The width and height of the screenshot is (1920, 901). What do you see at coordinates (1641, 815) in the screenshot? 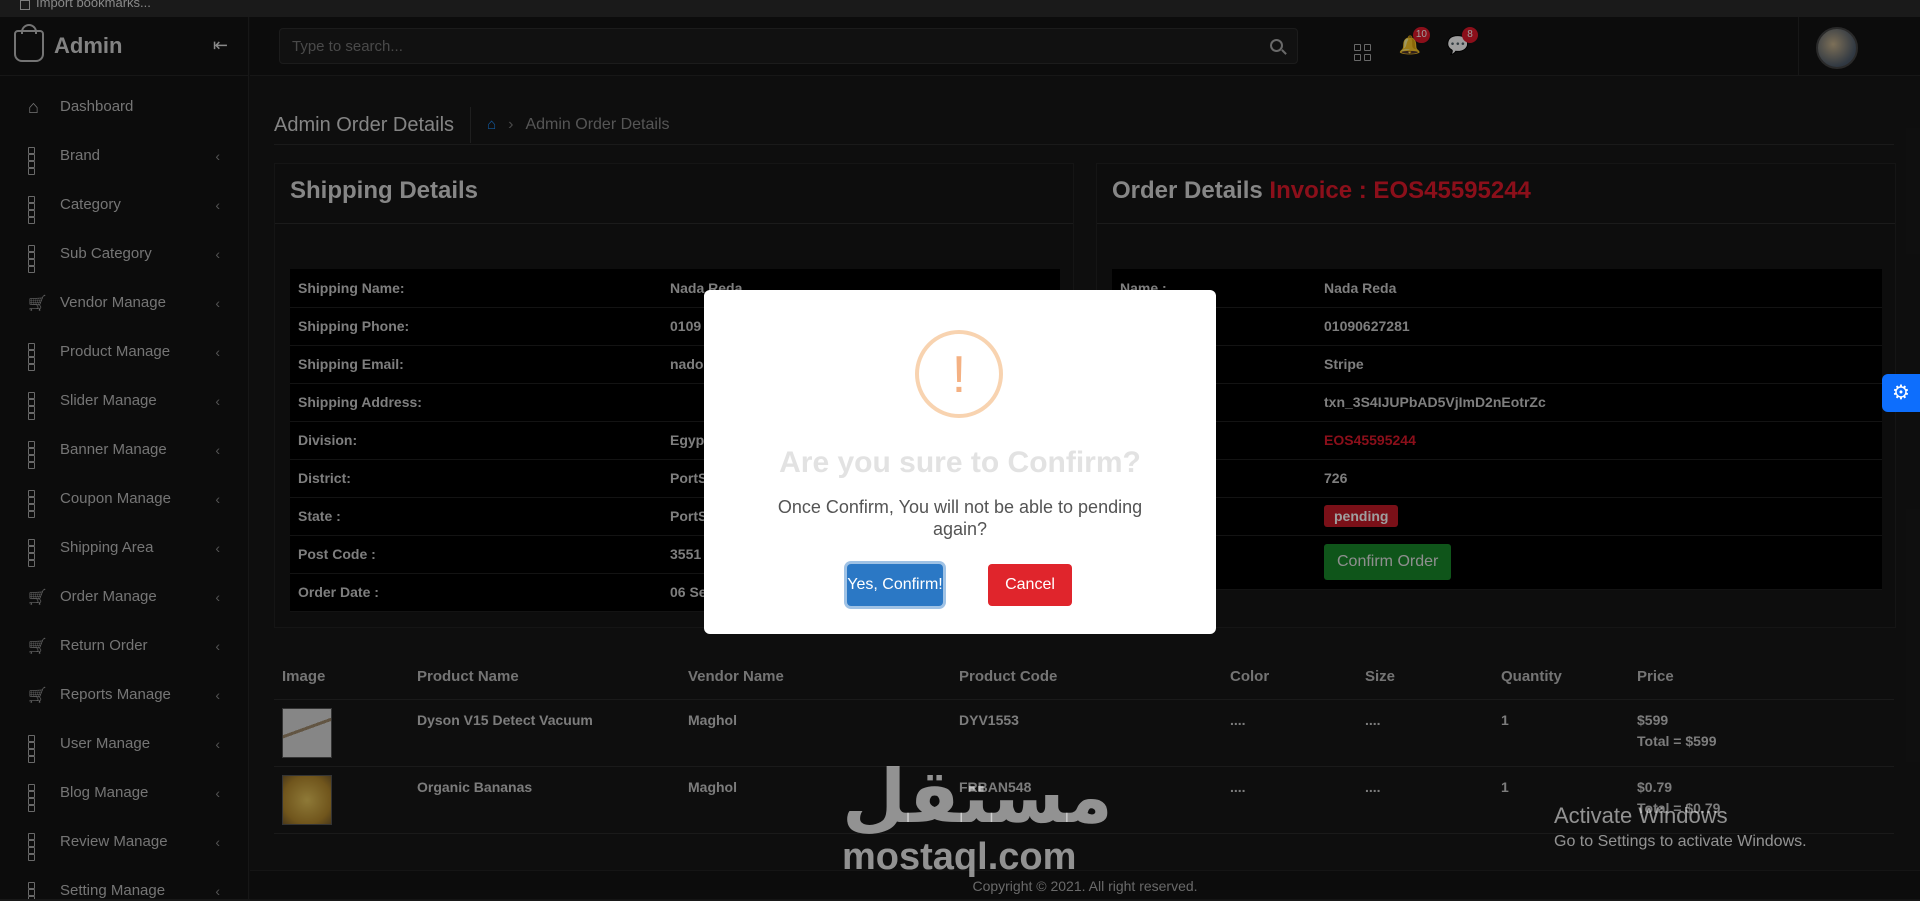
I see `activate-windows-title: Activate Windows` at bounding box center [1641, 815].